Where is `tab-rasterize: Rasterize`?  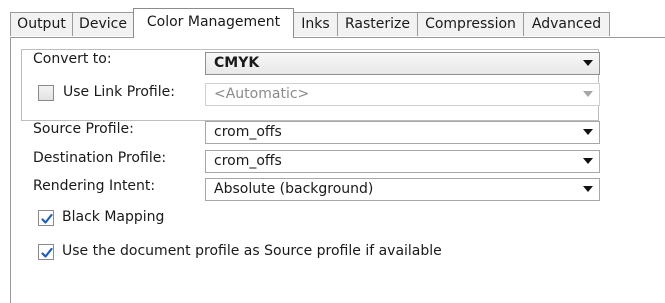 tab-rasterize: Rasterize is located at coordinates (377, 24).